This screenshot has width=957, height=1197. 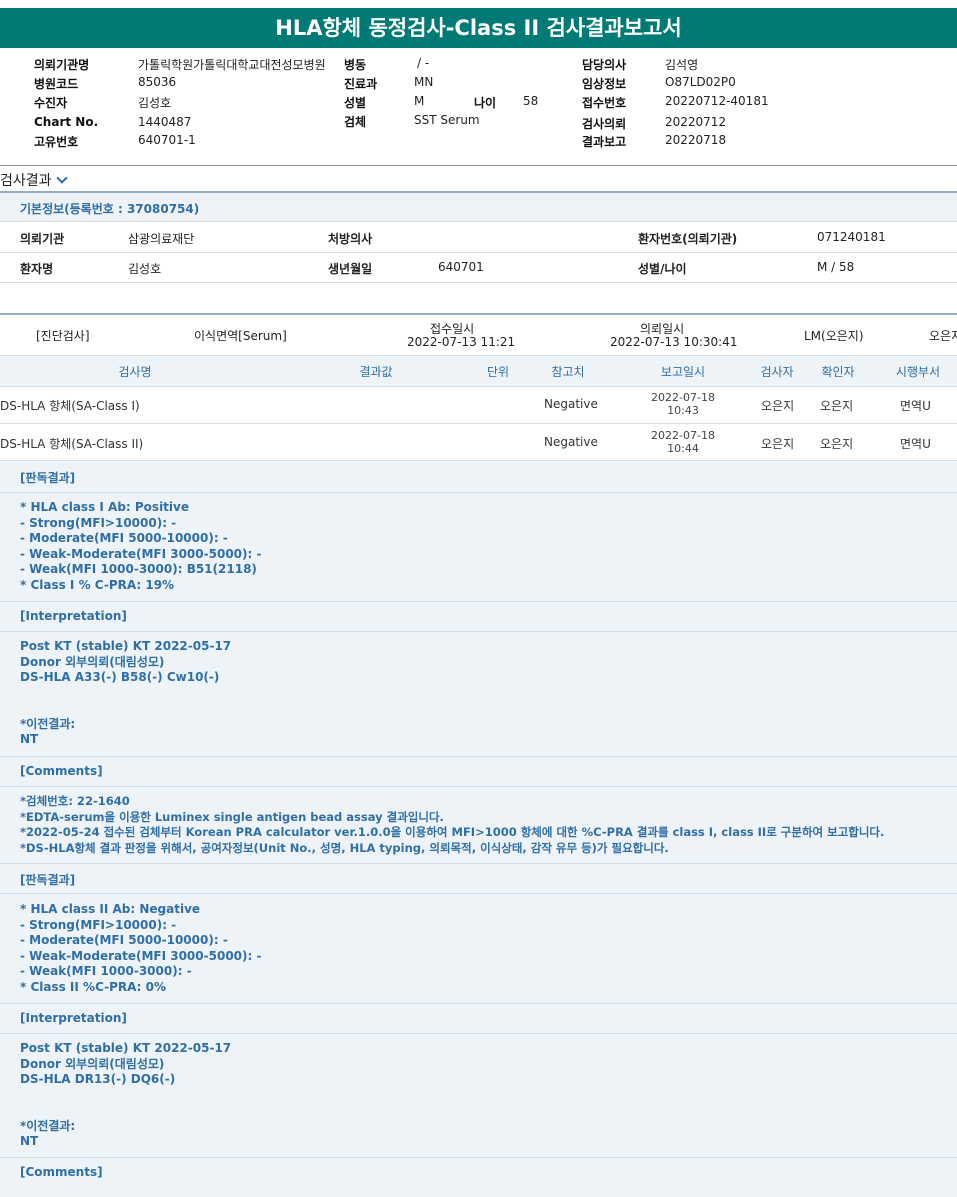 I want to click on ward: / -, so click(x=423, y=63).